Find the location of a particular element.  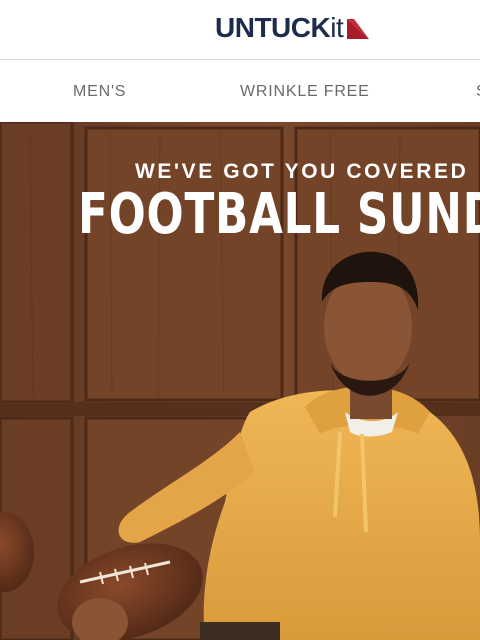

nav-item-wrinkle-free: WRINKLE FREE is located at coordinates (305, 91).